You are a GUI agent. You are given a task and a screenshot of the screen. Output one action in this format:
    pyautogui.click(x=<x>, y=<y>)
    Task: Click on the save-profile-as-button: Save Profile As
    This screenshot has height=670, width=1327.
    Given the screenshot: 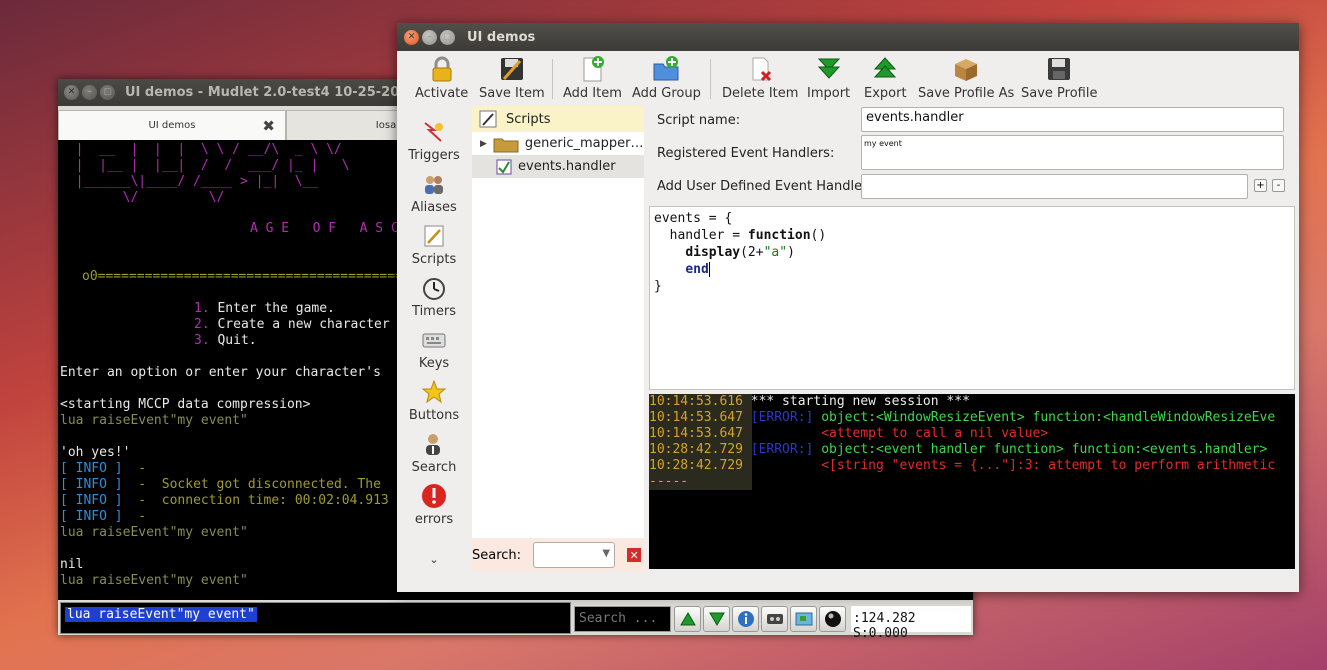 What is the action you would take?
    pyautogui.click(x=966, y=78)
    